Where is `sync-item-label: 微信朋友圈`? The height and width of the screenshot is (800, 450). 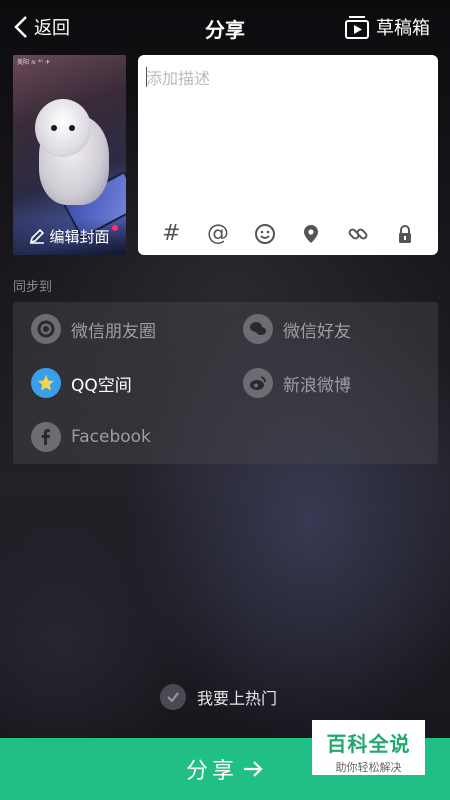
sync-item-label: 微信朋友圈 is located at coordinates (113, 331).